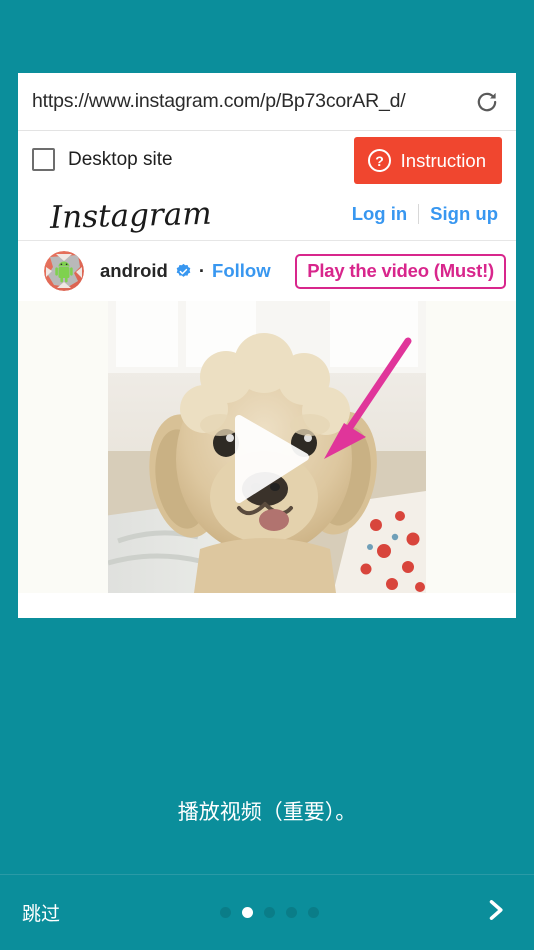 Image resolution: width=534 pixels, height=950 pixels. What do you see at coordinates (41, 912) in the screenshot?
I see `skip-button: 跳过` at bounding box center [41, 912].